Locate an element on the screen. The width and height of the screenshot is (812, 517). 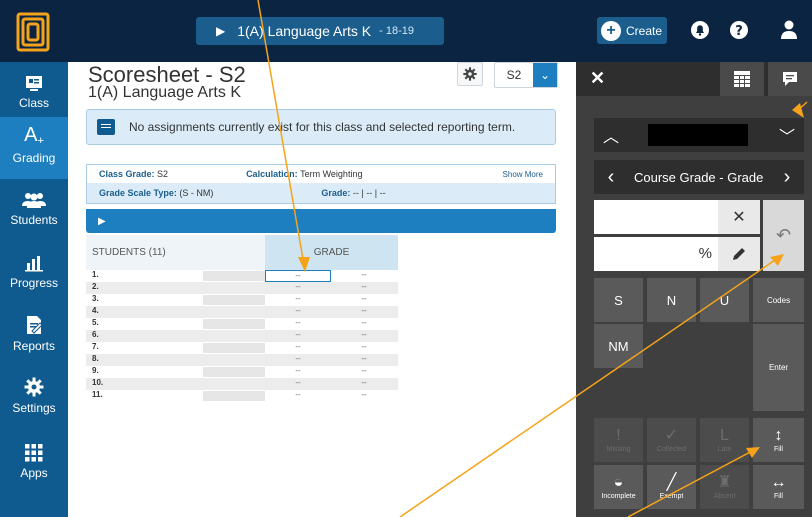
student-number-text: 3. is located at coordinates (95, 298).